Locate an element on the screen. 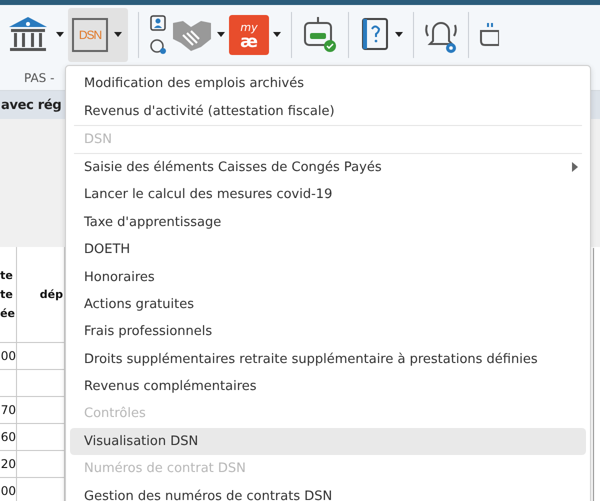 This screenshot has height=501, width=600. myae-logo: my æ is located at coordinates (249, 35).